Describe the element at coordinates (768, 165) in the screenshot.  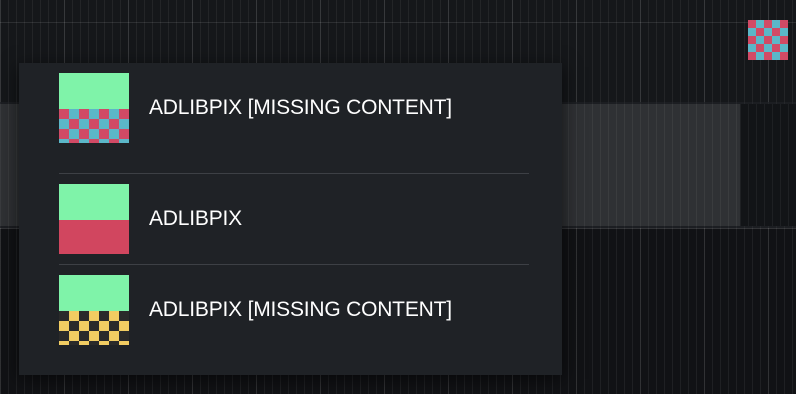
I see `track-empty-region` at that location.